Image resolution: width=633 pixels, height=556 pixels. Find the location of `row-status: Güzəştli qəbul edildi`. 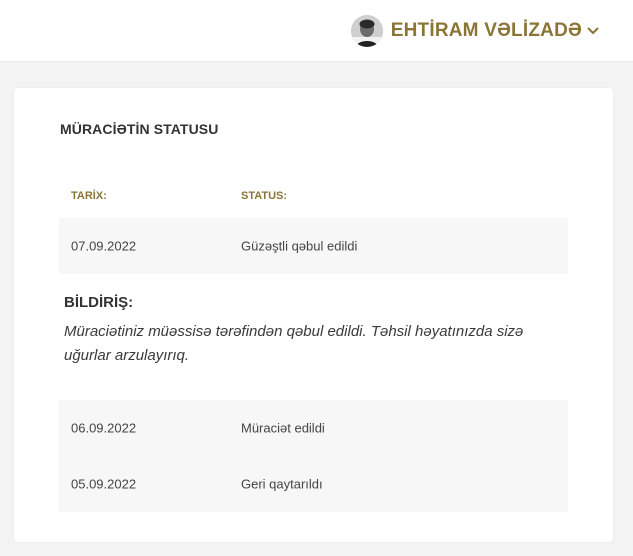

row-status: Güzəştli qəbul edildi is located at coordinates (299, 246).